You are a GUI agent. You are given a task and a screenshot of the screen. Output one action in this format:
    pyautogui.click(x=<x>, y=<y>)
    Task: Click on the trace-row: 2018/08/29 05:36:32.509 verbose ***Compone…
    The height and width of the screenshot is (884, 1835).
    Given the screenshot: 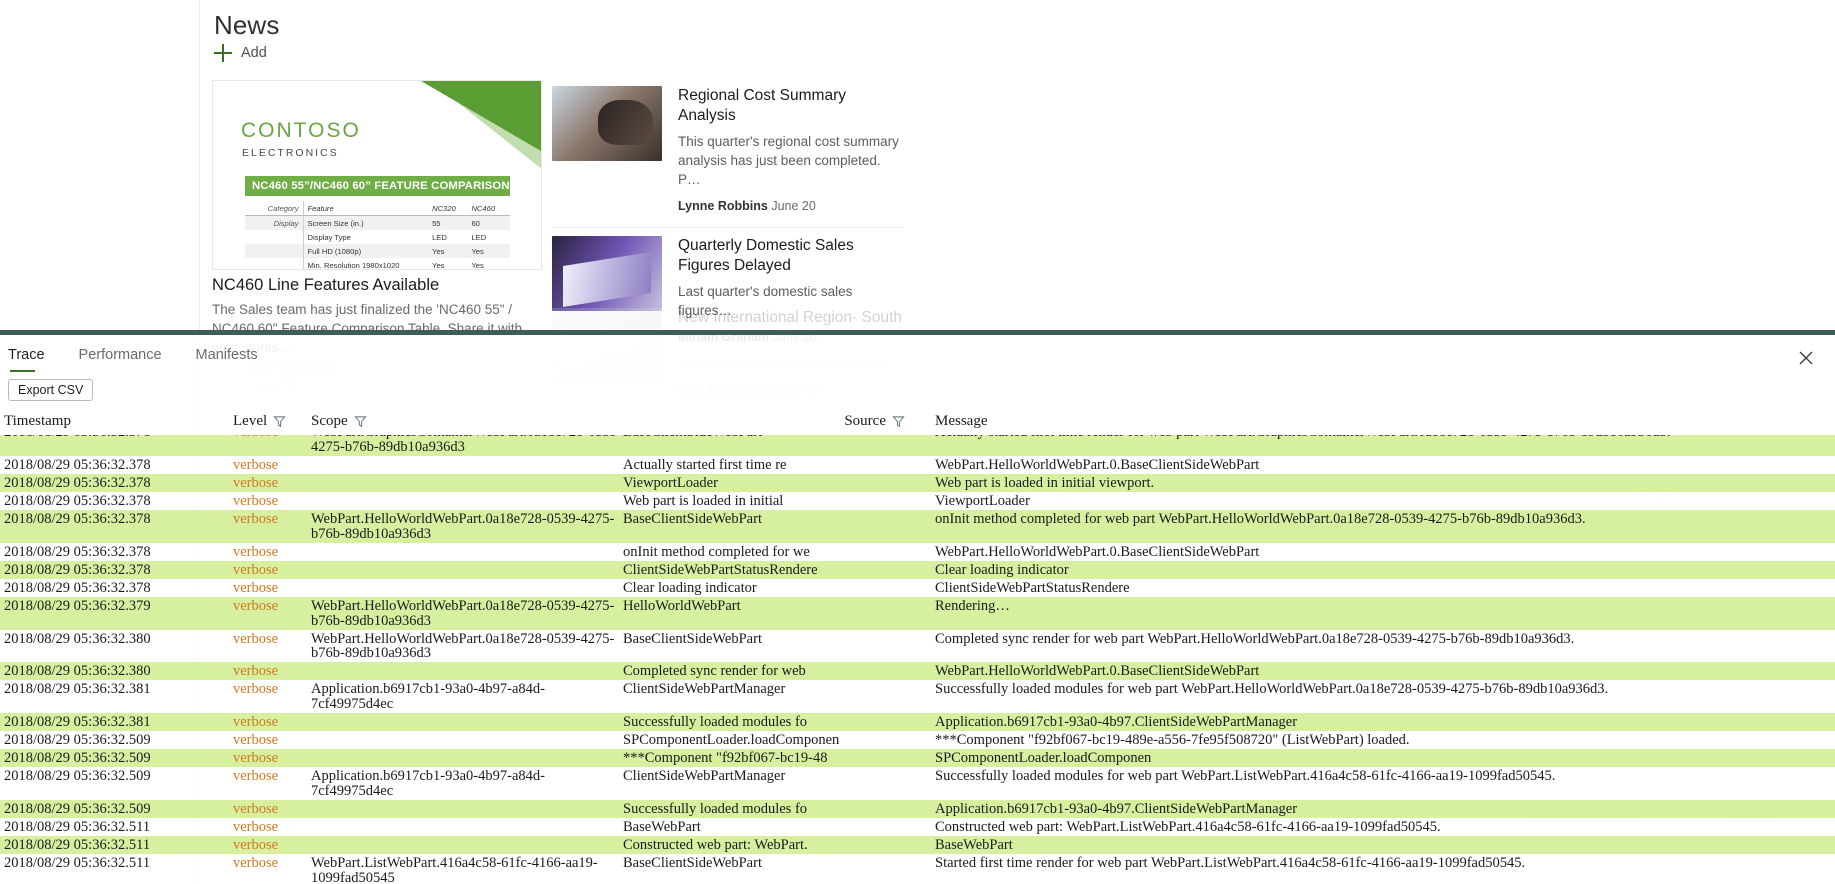 What is the action you would take?
    pyautogui.click(x=917, y=758)
    